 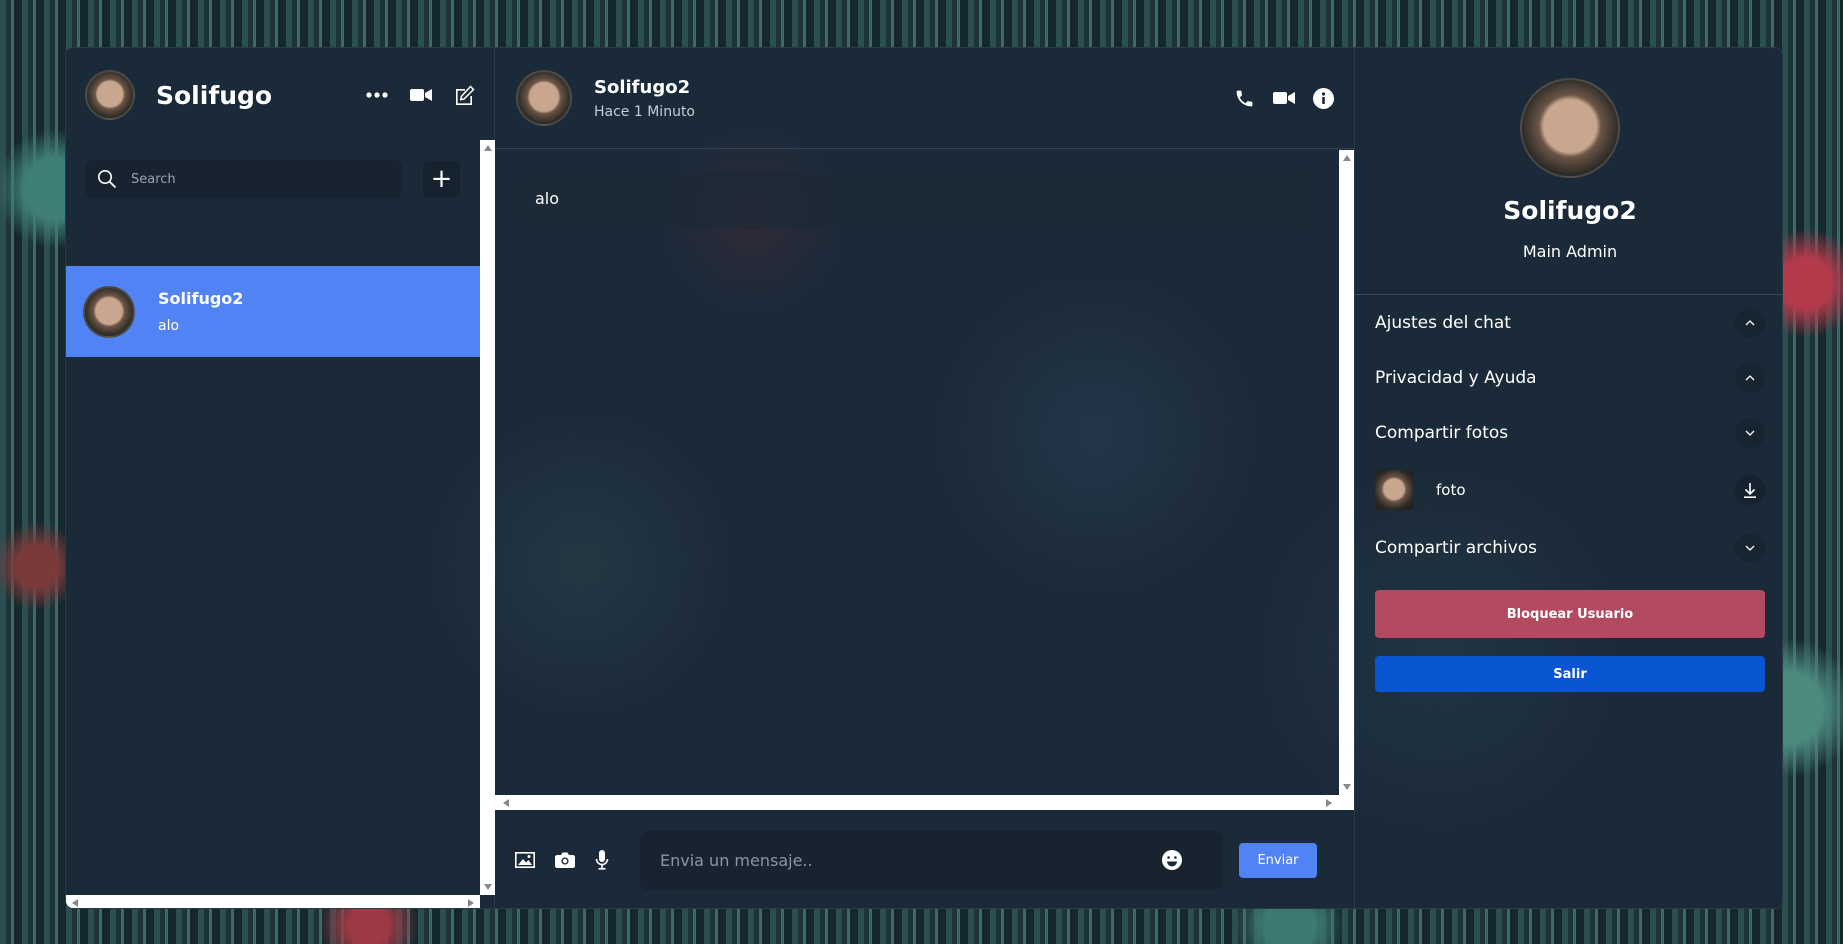 What do you see at coordinates (1570, 547) in the screenshot?
I see `share-files-section: Compartir archivos` at bounding box center [1570, 547].